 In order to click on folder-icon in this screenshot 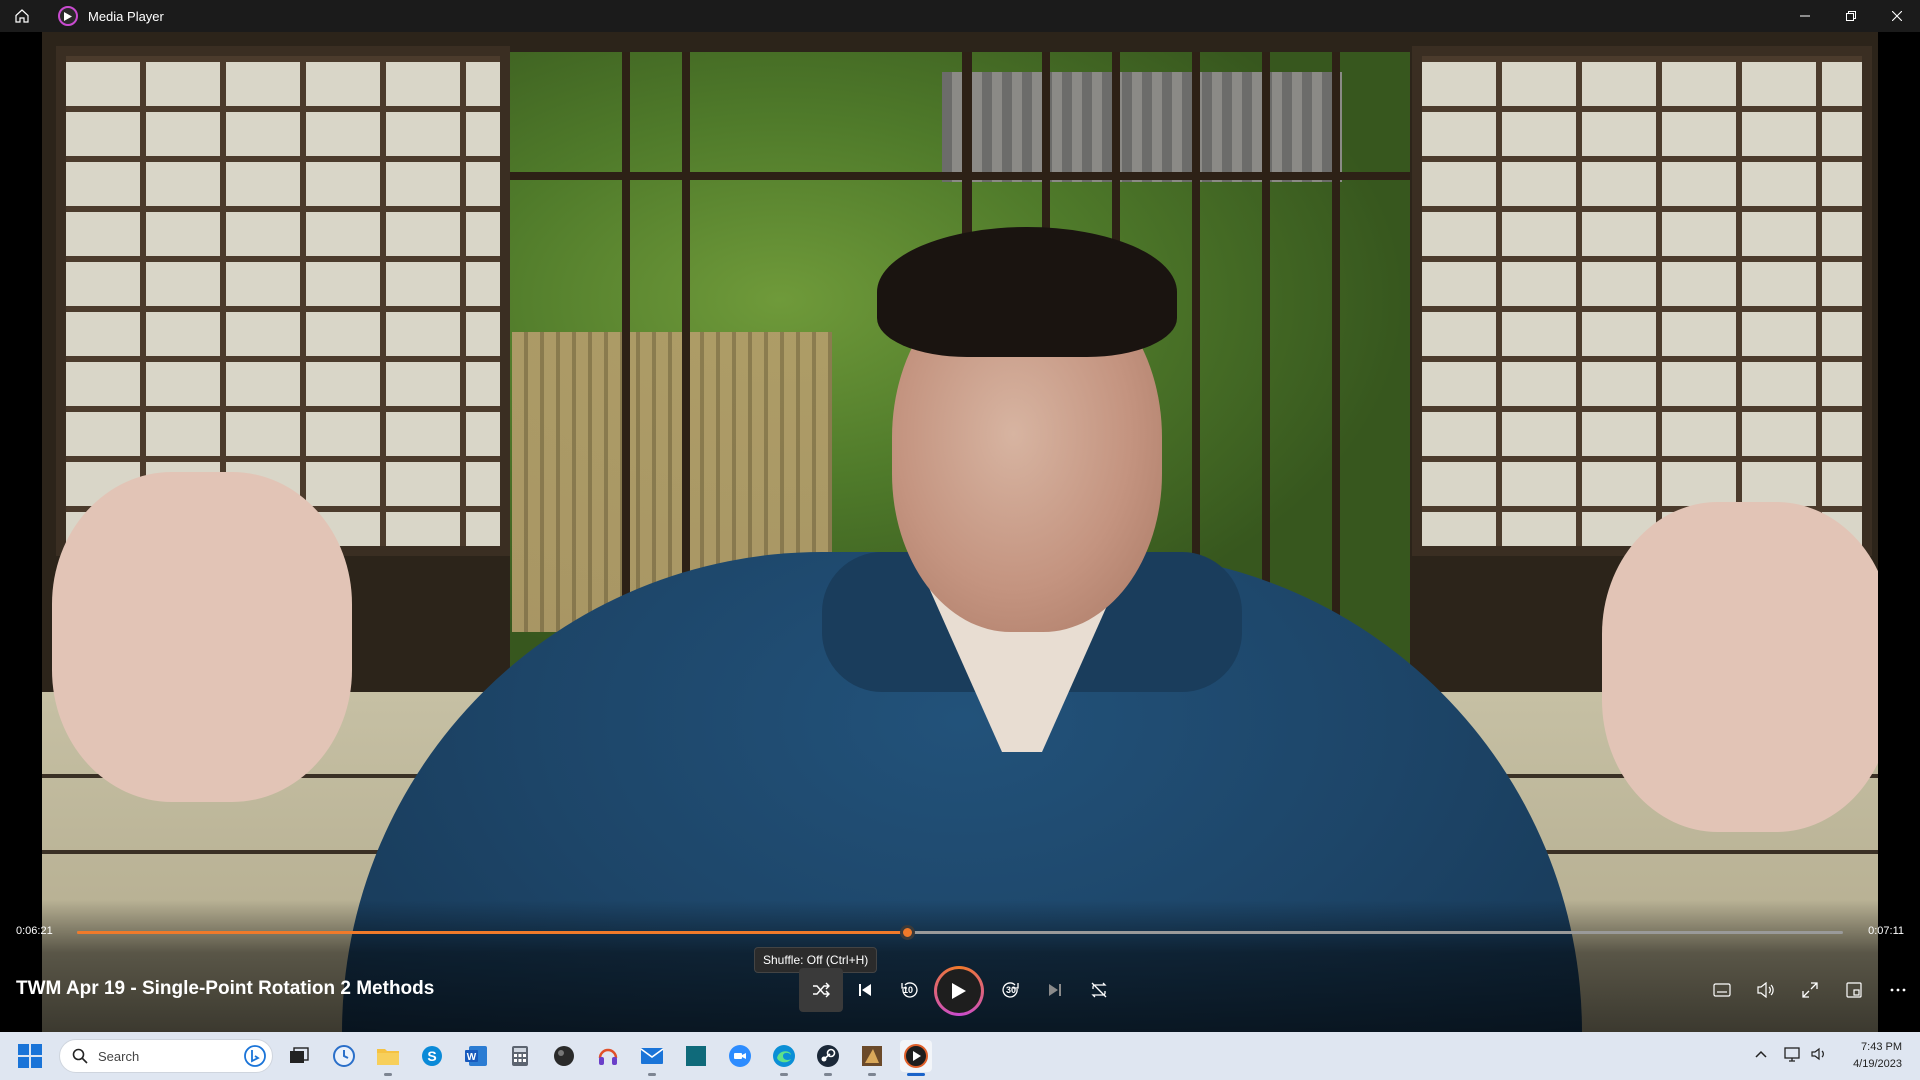, I will do `click(388, 1057)`.